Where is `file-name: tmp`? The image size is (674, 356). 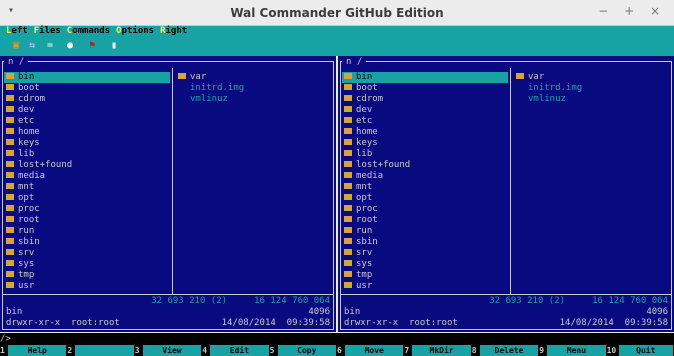 file-name: tmp is located at coordinates (26, 275).